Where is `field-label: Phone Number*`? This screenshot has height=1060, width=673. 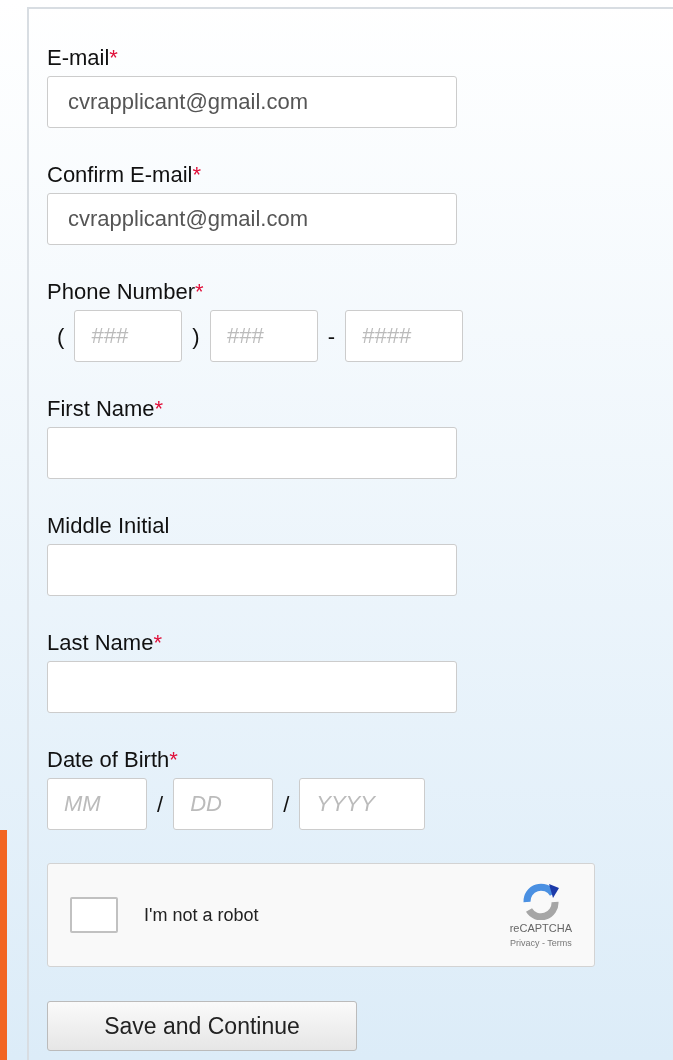
field-label: Phone Number* is located at coordinates (125, 292).